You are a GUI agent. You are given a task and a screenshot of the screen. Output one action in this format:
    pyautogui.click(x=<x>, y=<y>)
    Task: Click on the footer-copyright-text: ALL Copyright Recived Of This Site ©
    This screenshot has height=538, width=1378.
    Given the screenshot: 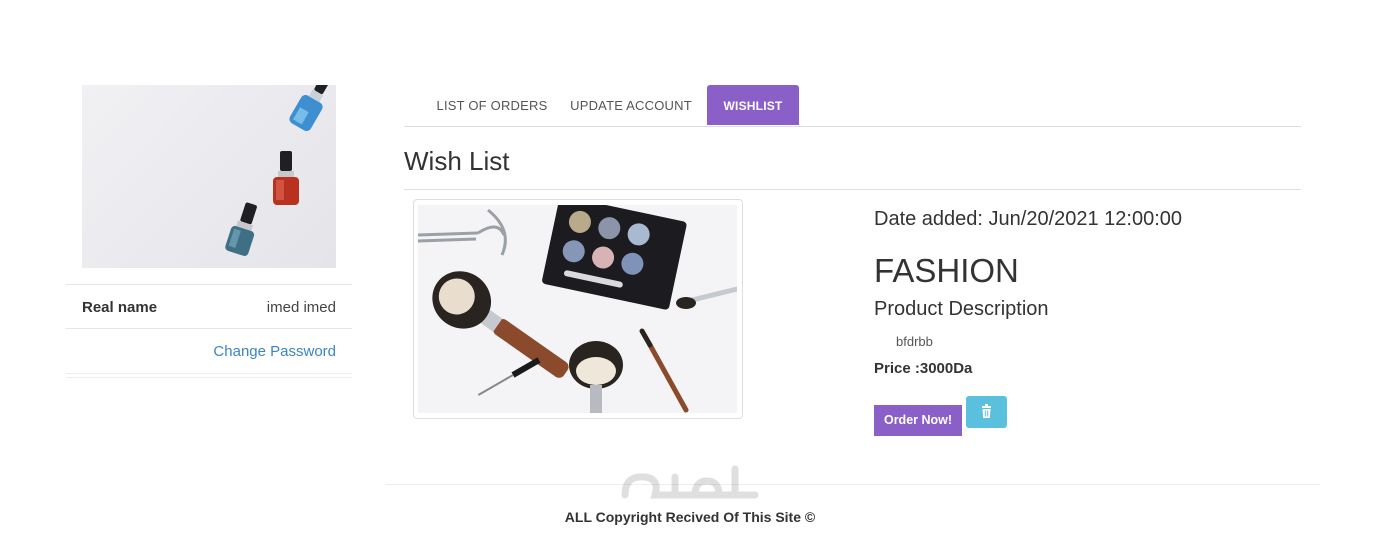 What is the action you would take?
    pyautogui.click(x=690, y=517)
    